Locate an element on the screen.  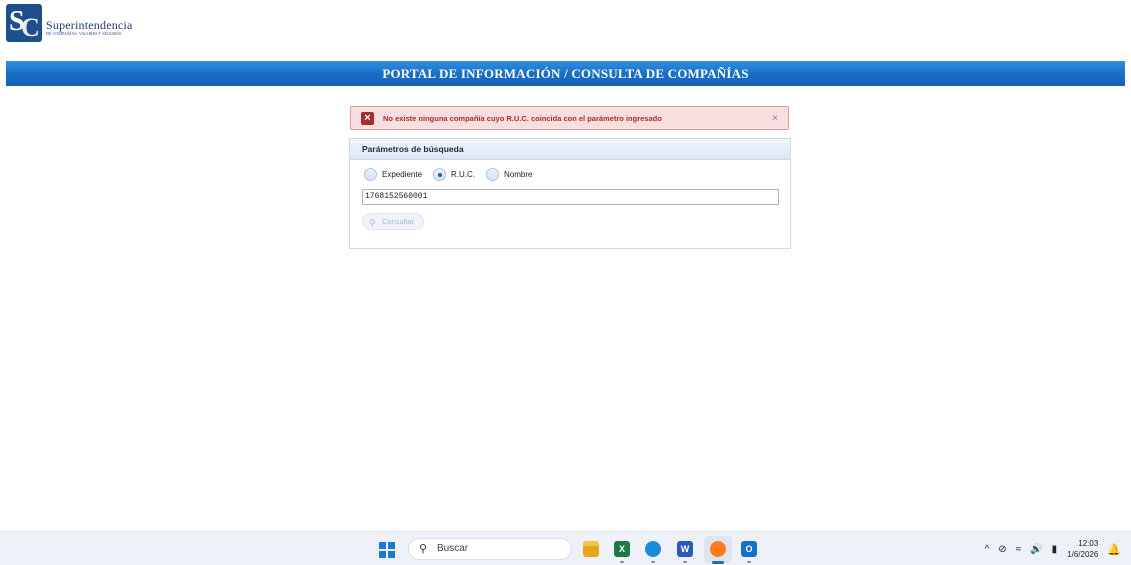
panel-title: Parámetros de búsqueda is located at coordinates (570, 149).